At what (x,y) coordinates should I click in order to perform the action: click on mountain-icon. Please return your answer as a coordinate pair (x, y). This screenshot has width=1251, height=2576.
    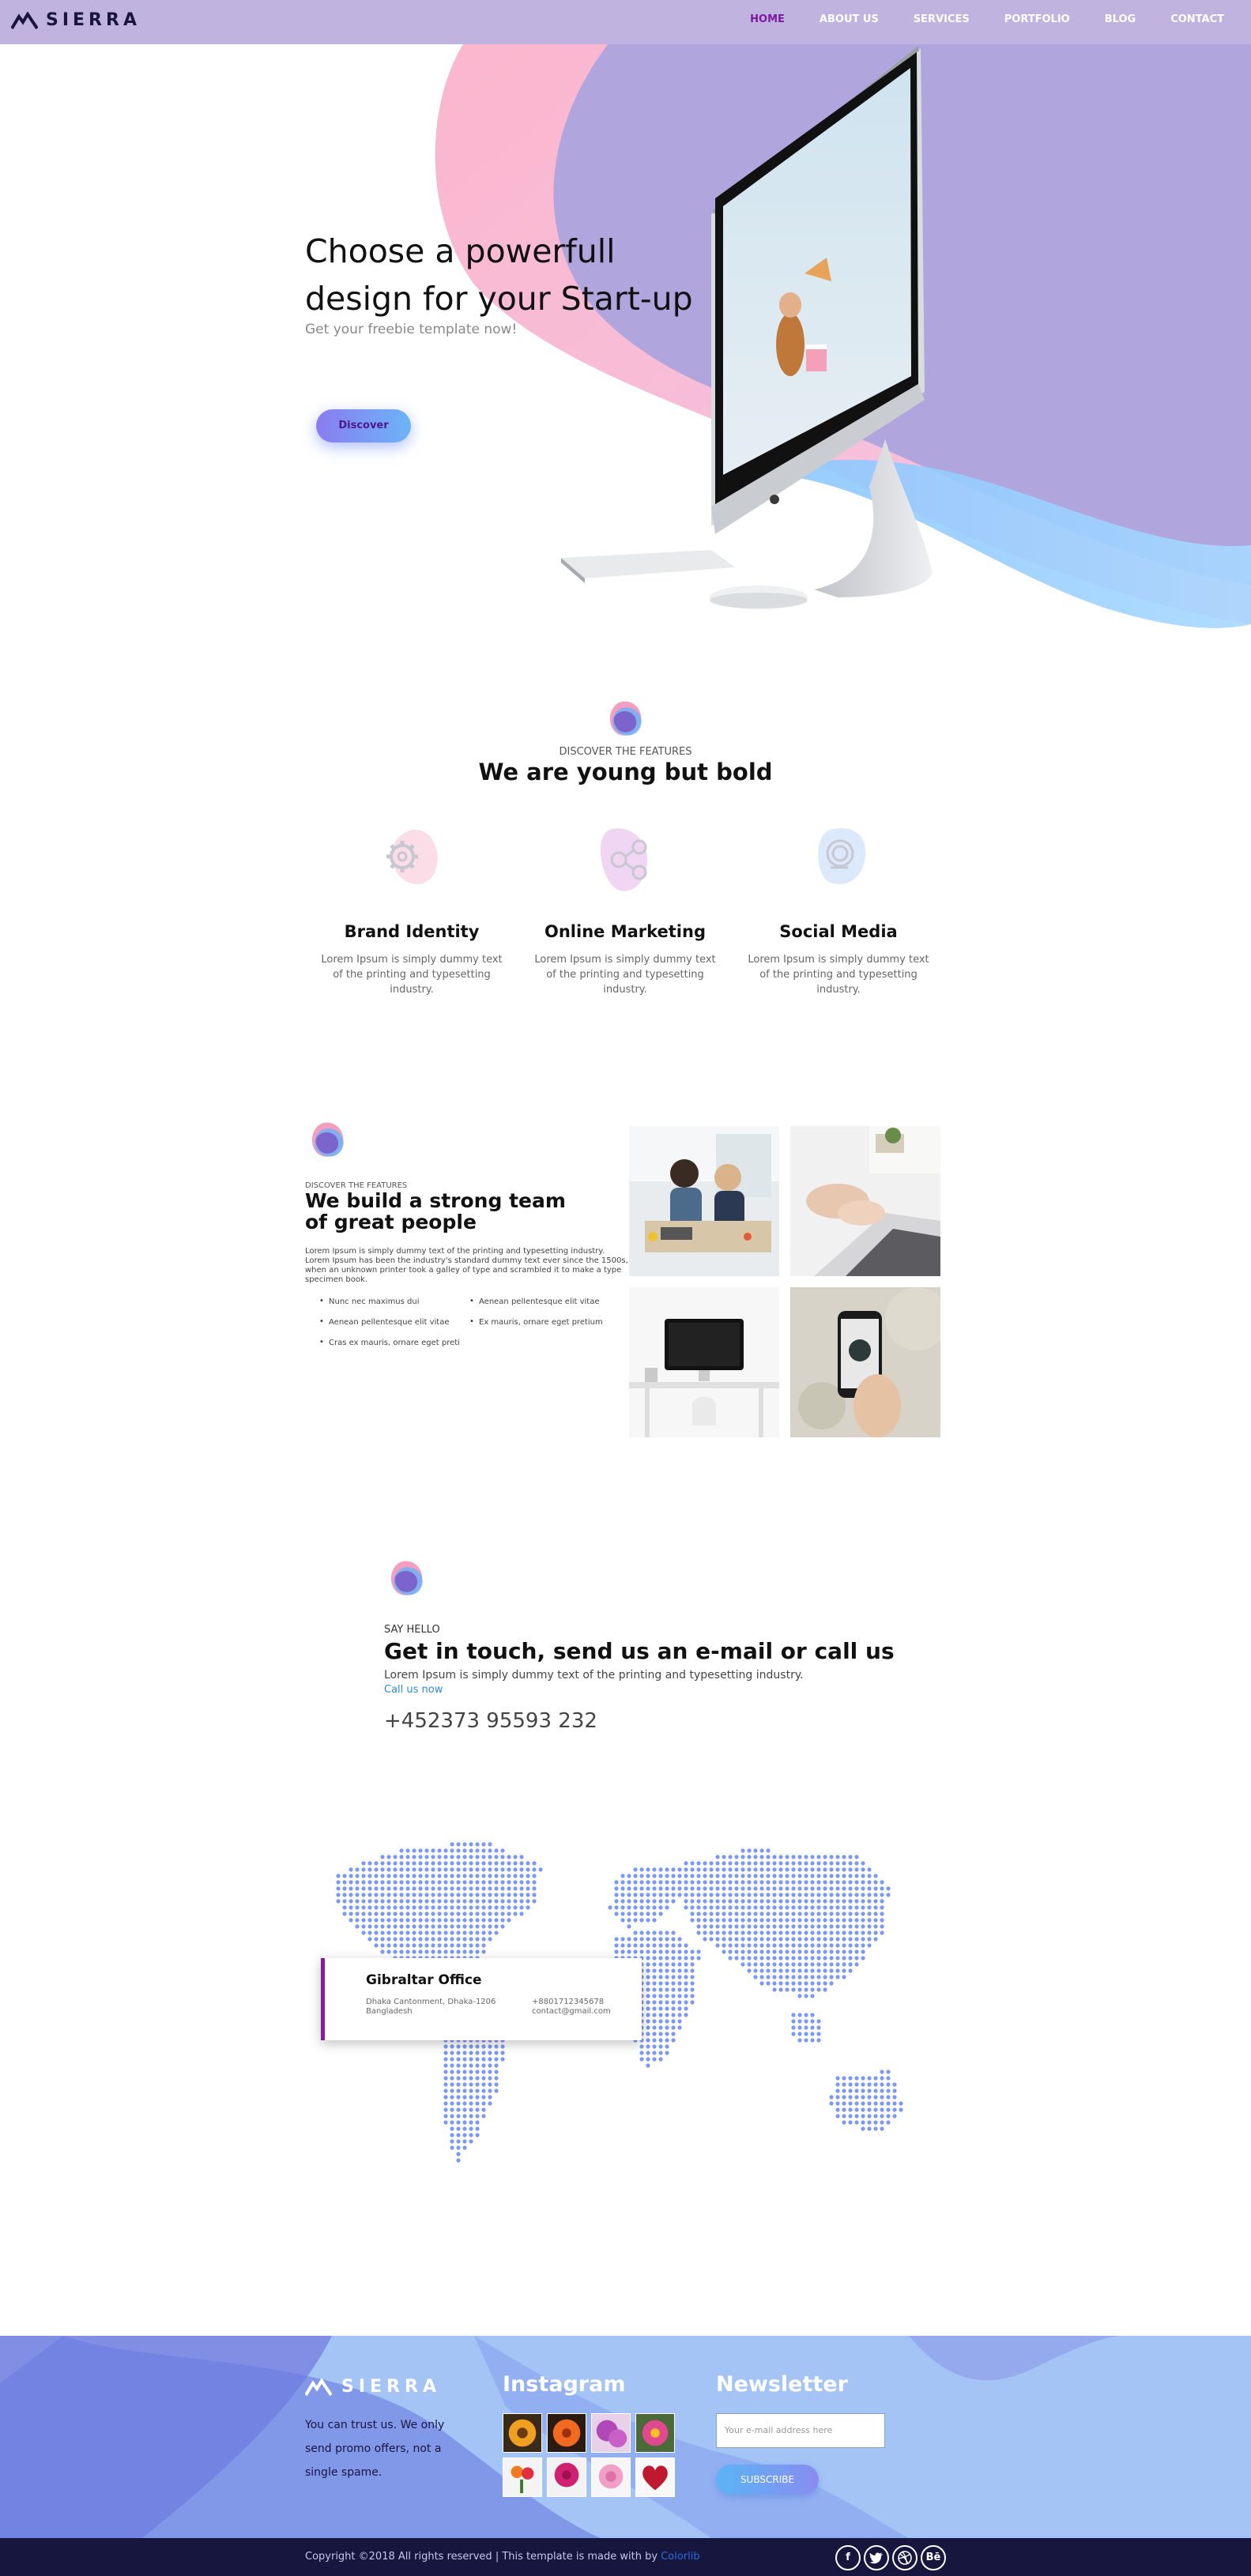
    Looking at the image, I should click on (24, 20).